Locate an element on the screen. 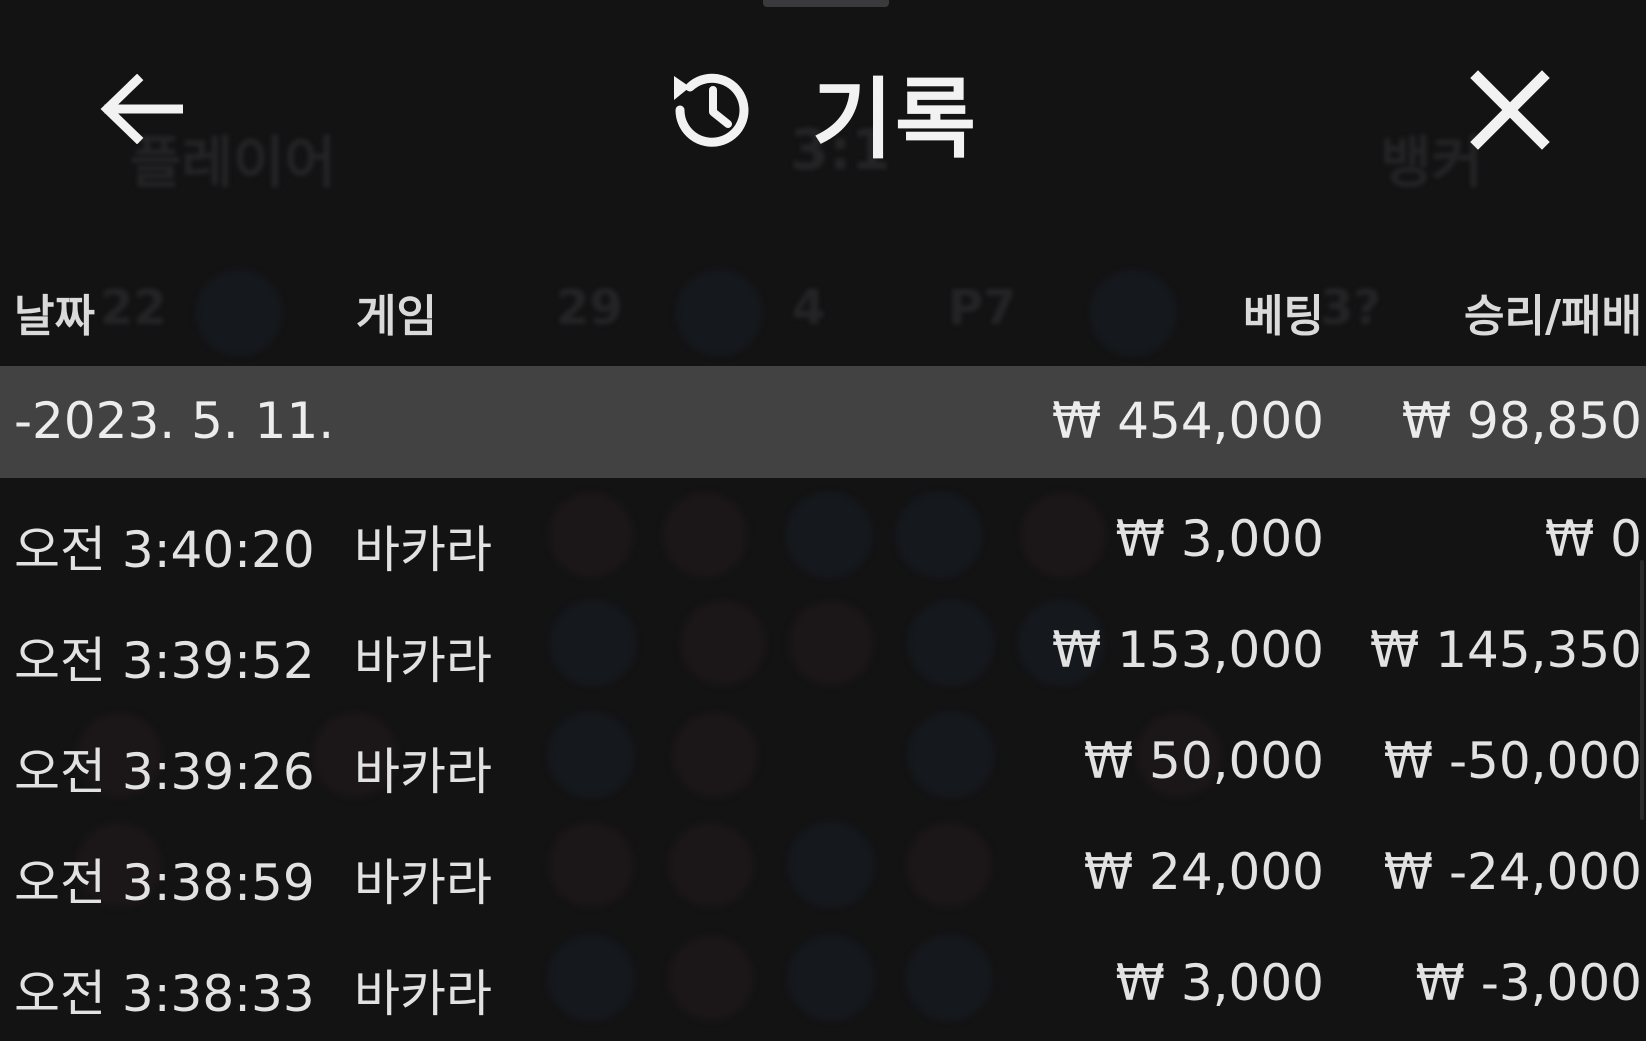 Image resolution: width=1646 pixels, height=1041 pixels. column-header-bet: 베팅 is located at coordinates (1283, 312).